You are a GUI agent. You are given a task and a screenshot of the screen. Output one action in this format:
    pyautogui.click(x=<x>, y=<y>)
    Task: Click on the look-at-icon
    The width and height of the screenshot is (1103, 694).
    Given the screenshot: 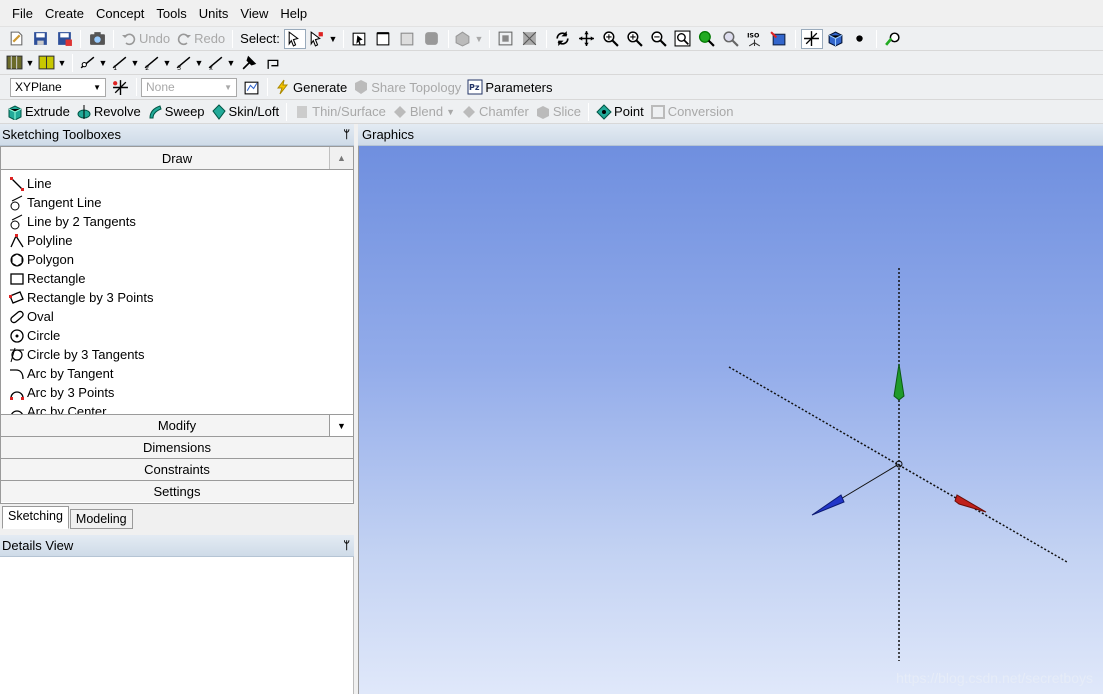 What is the action you would take?
    pyautogui.click(x=779, y=39)
    